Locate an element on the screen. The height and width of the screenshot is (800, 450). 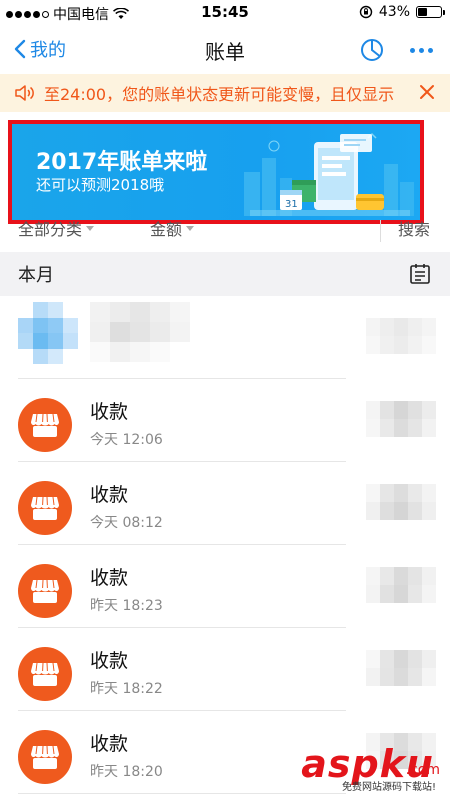
transaction-time: 昨天 18:20 is located at coordinates (126, 772).